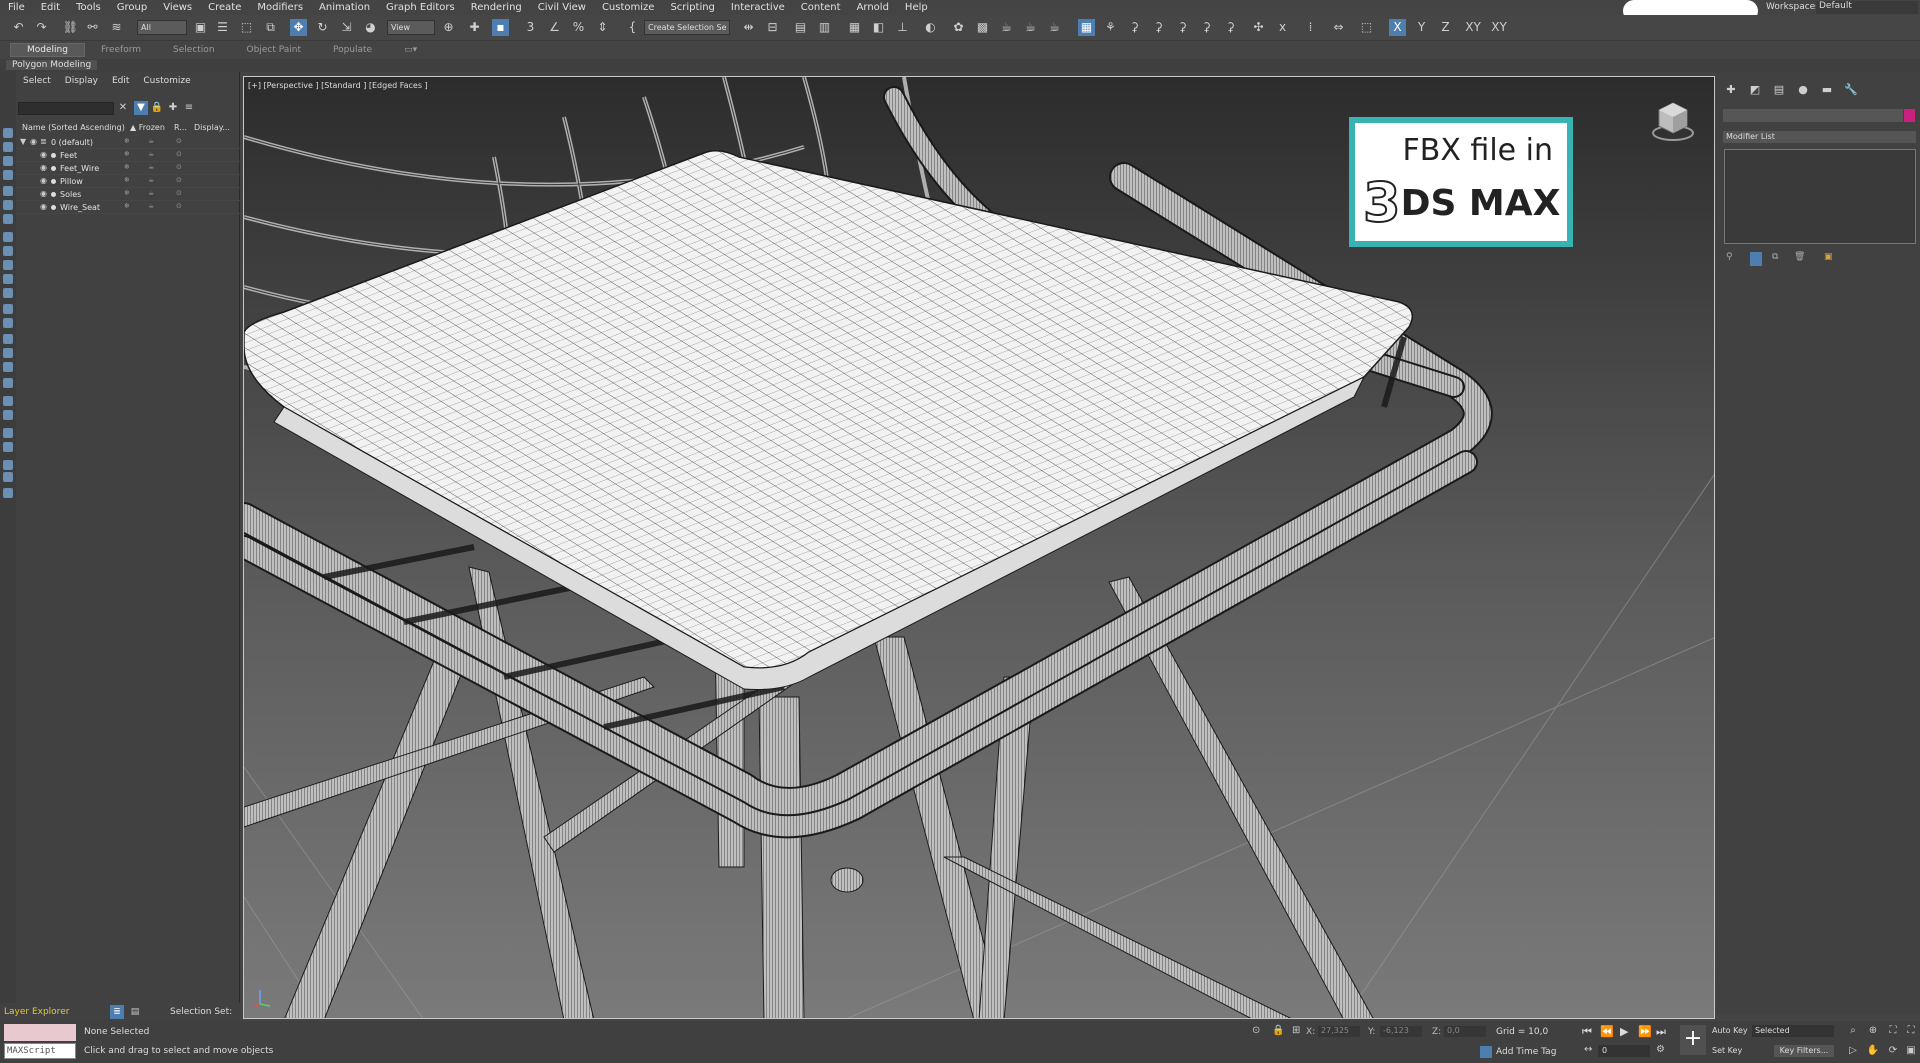 Image resolution: width=1920 pixels, height=1063 pixels. What do you see at coordinates (1339, 1031) in the screenshot?
I see `x-coordinate-field: 27,325` at bounding box center [1339, 1031].